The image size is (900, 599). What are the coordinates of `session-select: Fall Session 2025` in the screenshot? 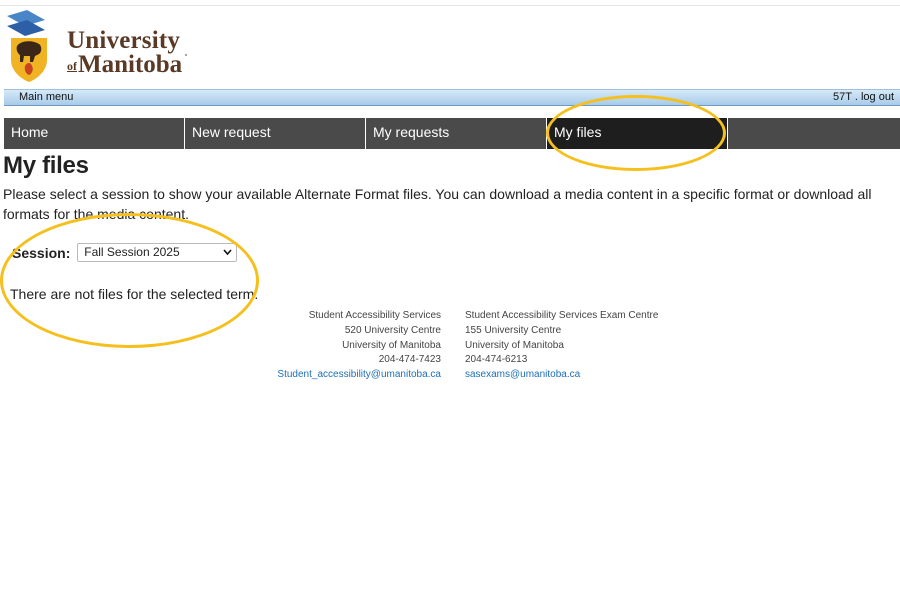 It's located at (157, 252).